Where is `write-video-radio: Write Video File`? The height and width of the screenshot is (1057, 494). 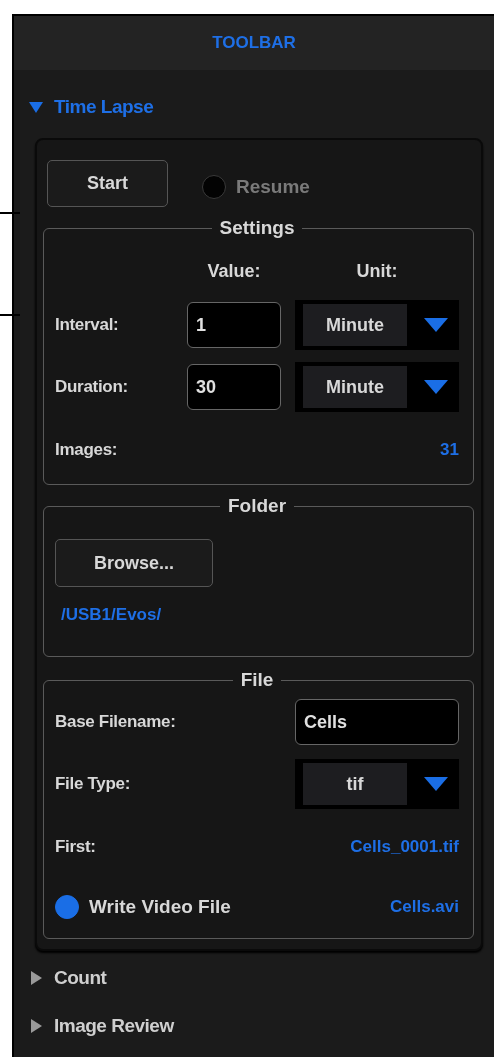
write-video-radio: Write Video File is located at coordinates (143, 907).